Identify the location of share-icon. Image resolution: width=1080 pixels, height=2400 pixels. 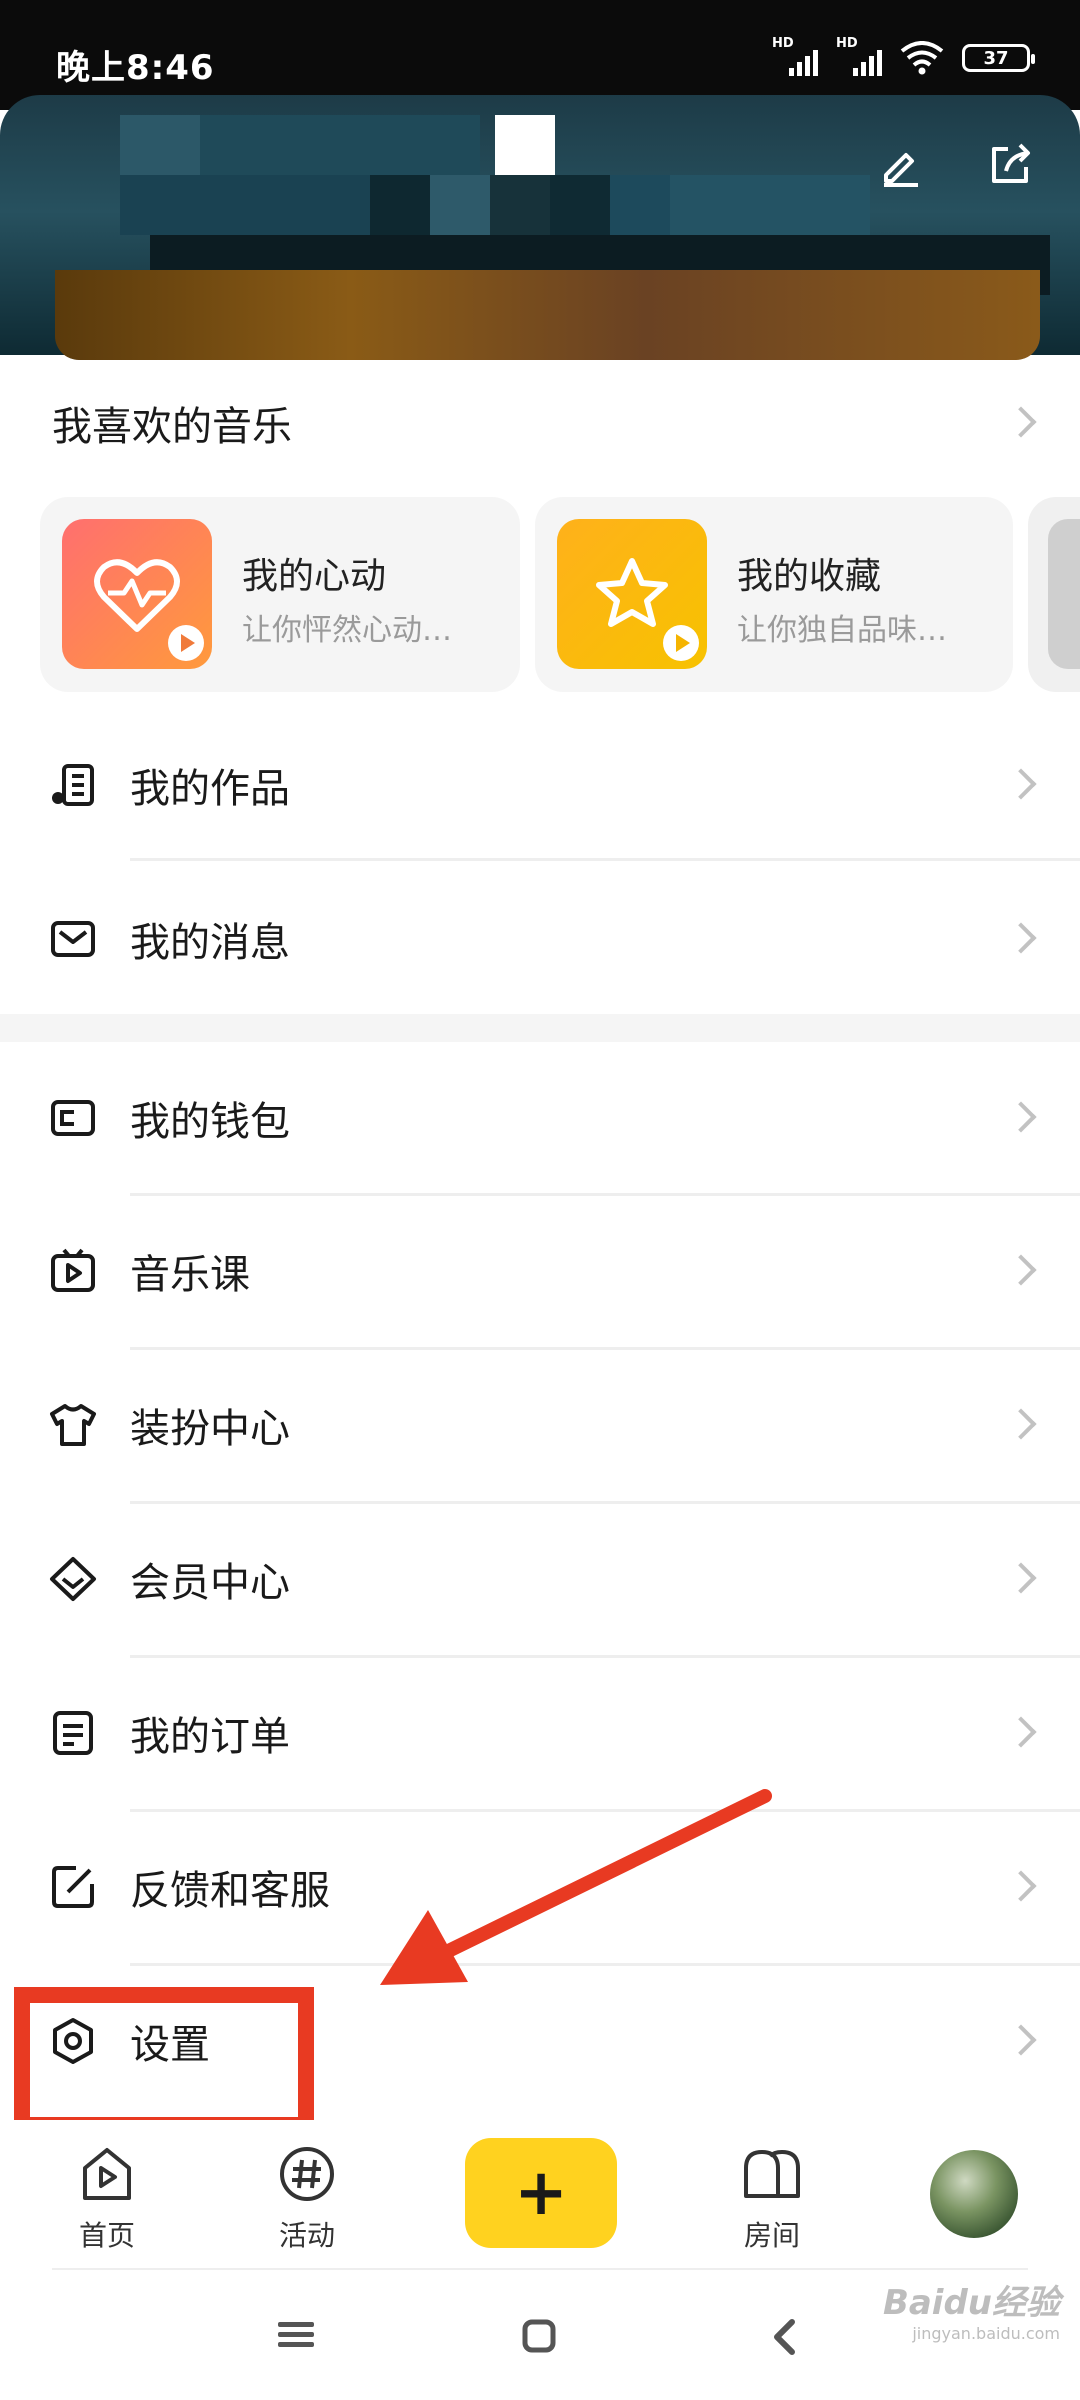
(1011, 163).